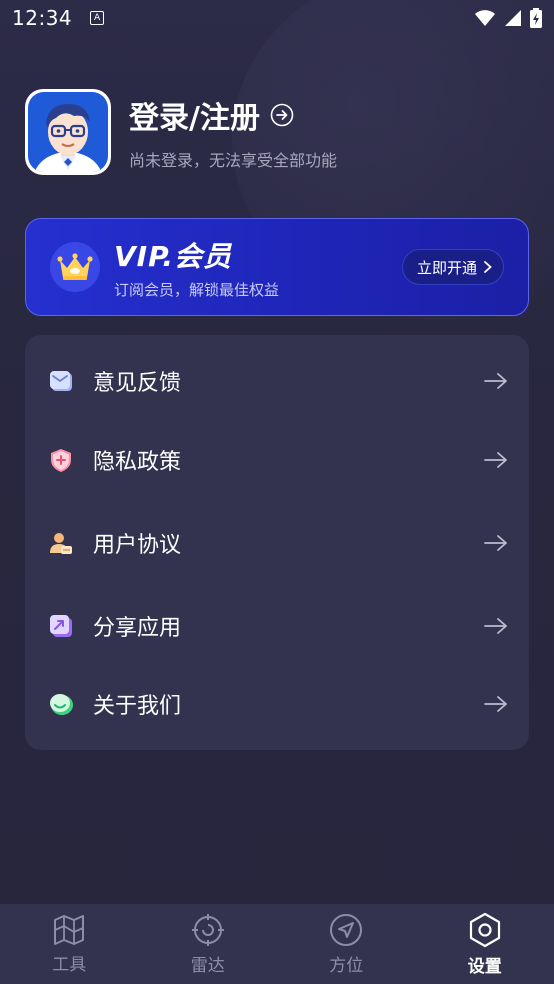 The width and height of the screenshot is (554, 984). I want to click on bottom-navigation: 工具 雷达 方位 设置, so click(277, 944).